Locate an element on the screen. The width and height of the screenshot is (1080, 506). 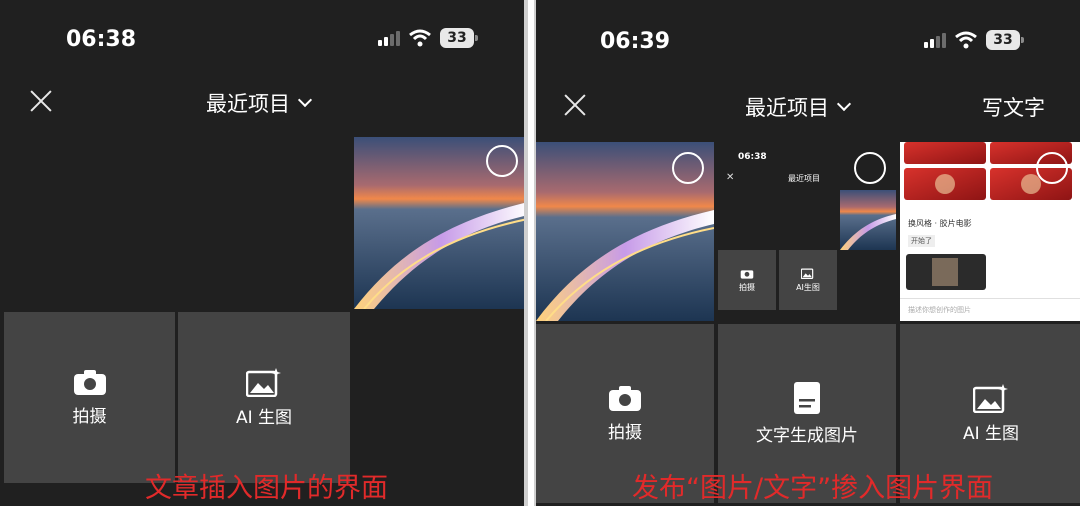
mini-close-icon: ✕ is located at coordinates (730, 177).